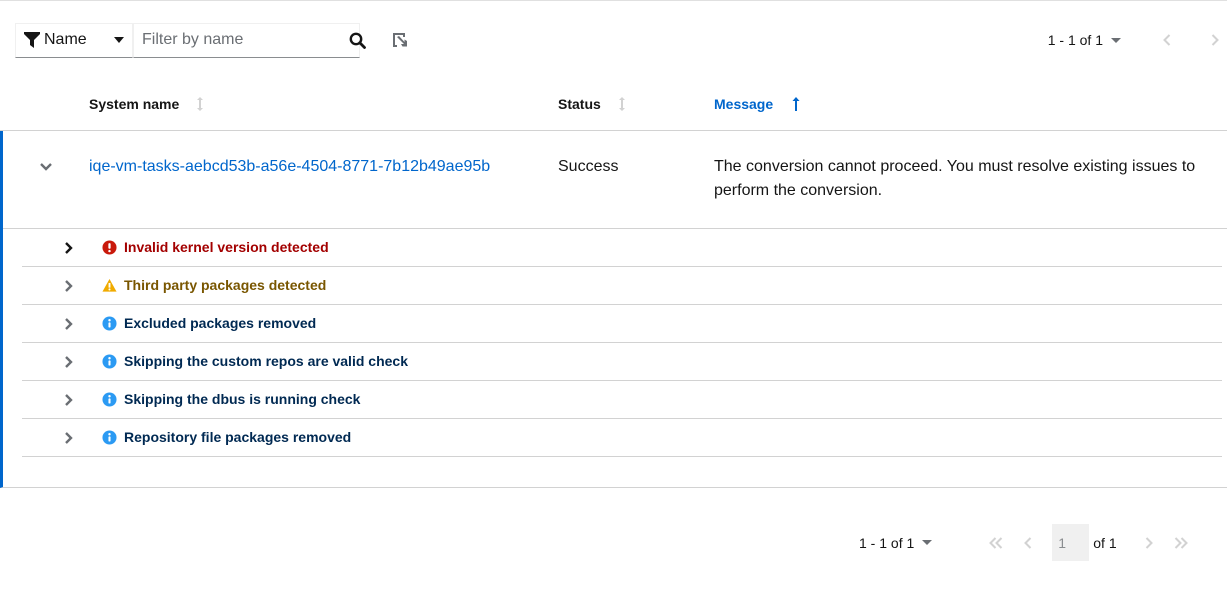 This screenshot has height=590, width=1227. I want to click on current-page-input, so click(1071, 542).